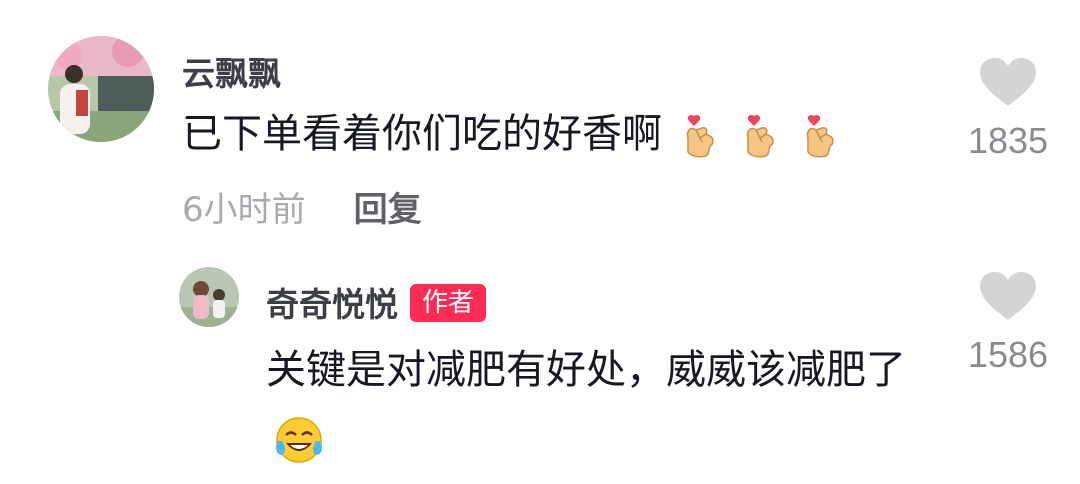 This screenshot has width=1080, height=484. What do you see at coordinates (299, 440) in the screenshot?
I see `tears-of-joy-emoji` at bounding box center [299, 440].